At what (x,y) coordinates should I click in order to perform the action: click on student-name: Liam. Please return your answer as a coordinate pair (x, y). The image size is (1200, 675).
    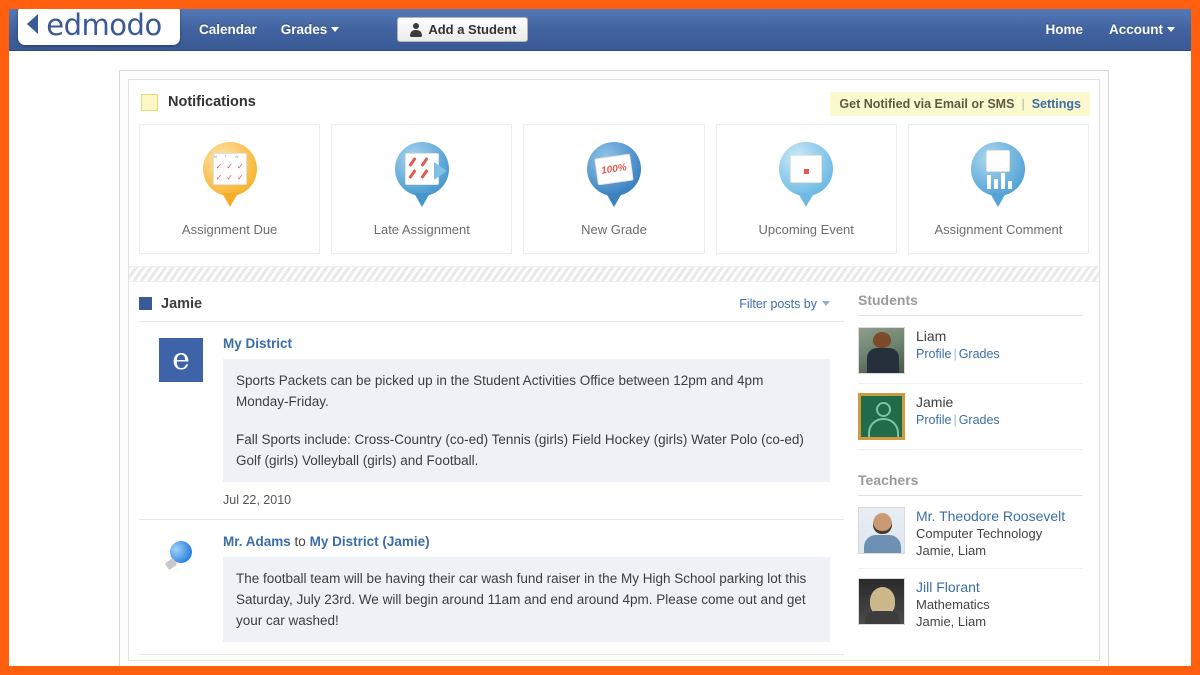
    Looking at the image, I should click on (931, 336).